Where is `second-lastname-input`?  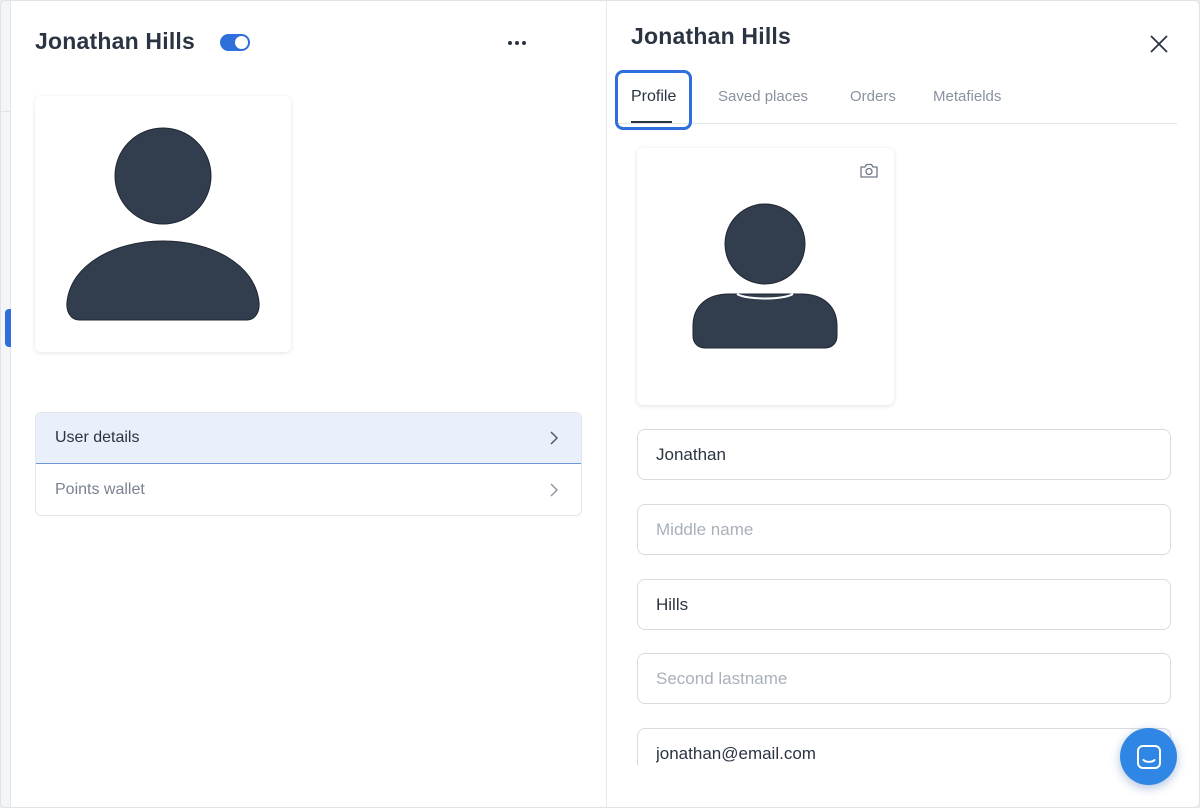 second-lastname-input is located at coordinates (904, 678).